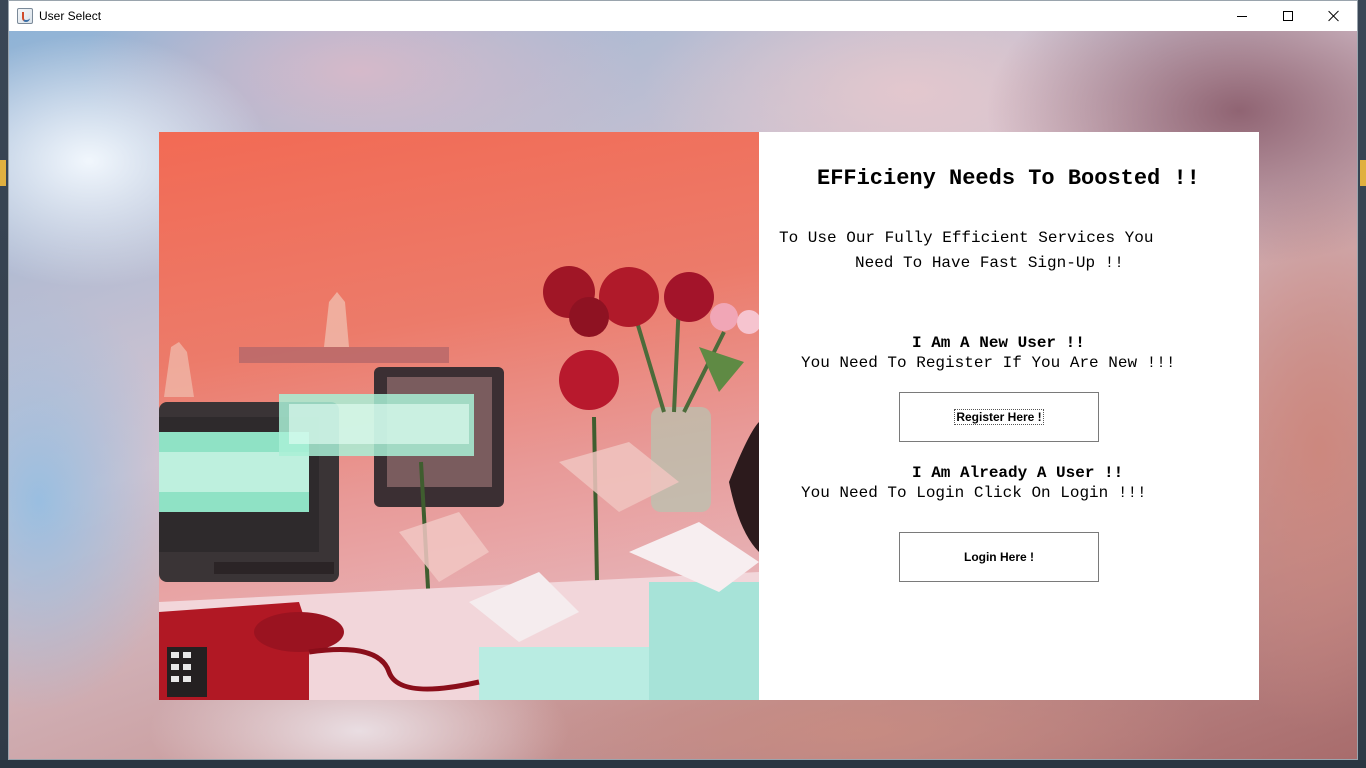 The image size is (1366, 768). I want to click on register-button-label: Register Here !, so click(999, 417).